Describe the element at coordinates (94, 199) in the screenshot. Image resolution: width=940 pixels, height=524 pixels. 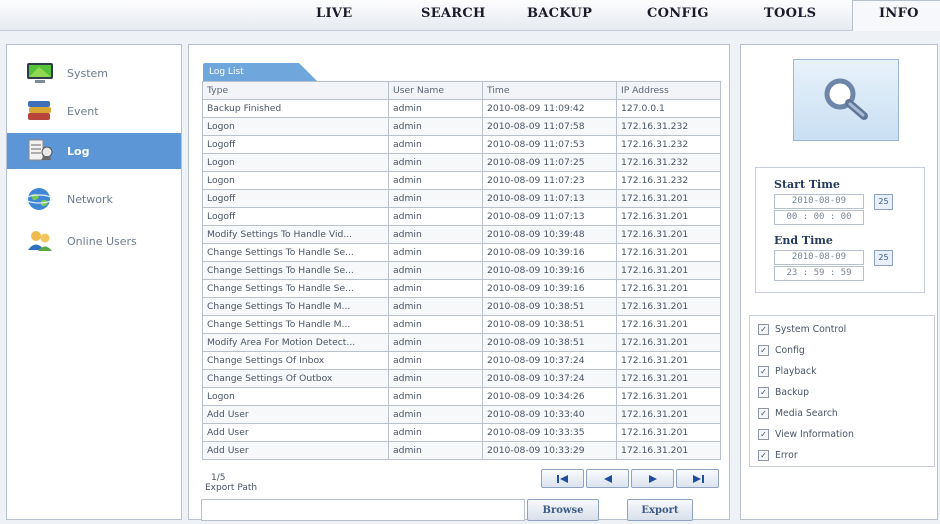
I see `sidebar-item-network: Network` at that location.